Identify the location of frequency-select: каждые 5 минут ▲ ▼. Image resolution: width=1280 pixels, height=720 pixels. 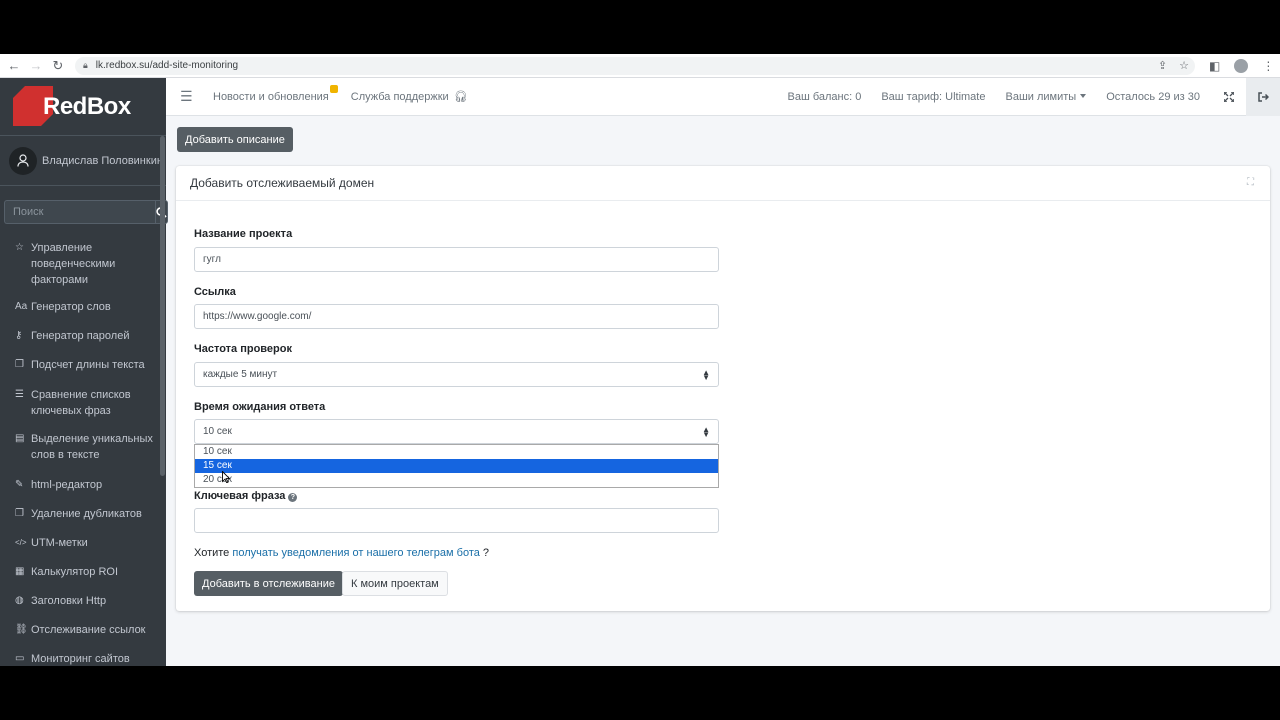
(456, 374).